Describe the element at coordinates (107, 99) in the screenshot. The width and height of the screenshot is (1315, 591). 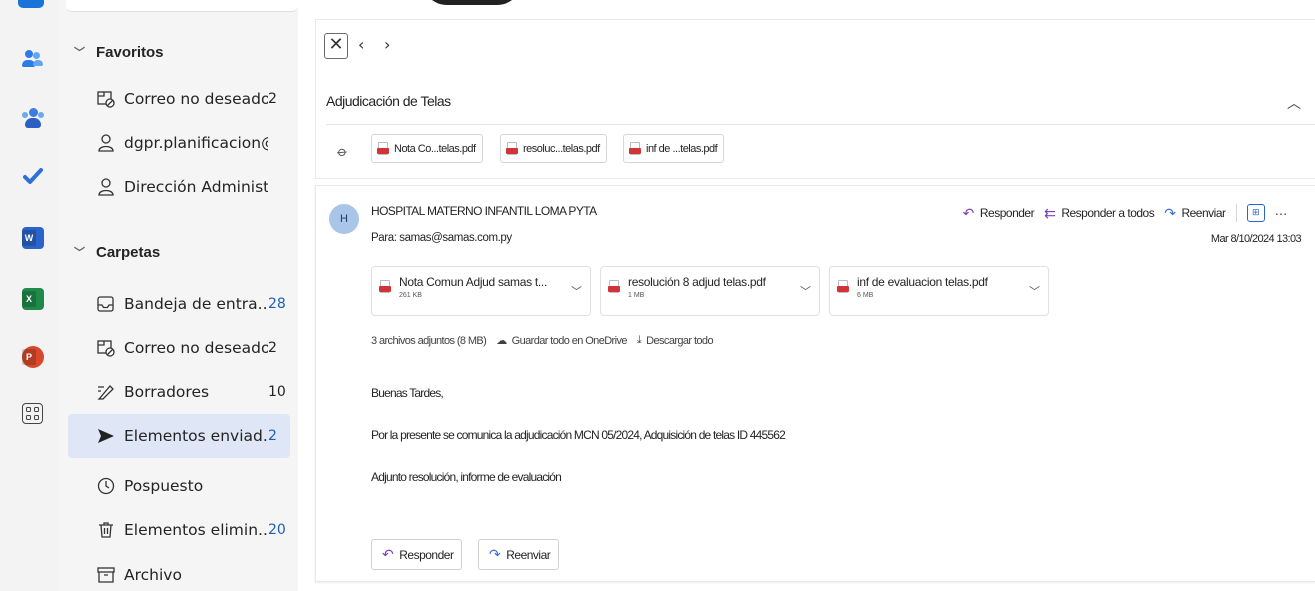
I see `junk-icon` at that location.